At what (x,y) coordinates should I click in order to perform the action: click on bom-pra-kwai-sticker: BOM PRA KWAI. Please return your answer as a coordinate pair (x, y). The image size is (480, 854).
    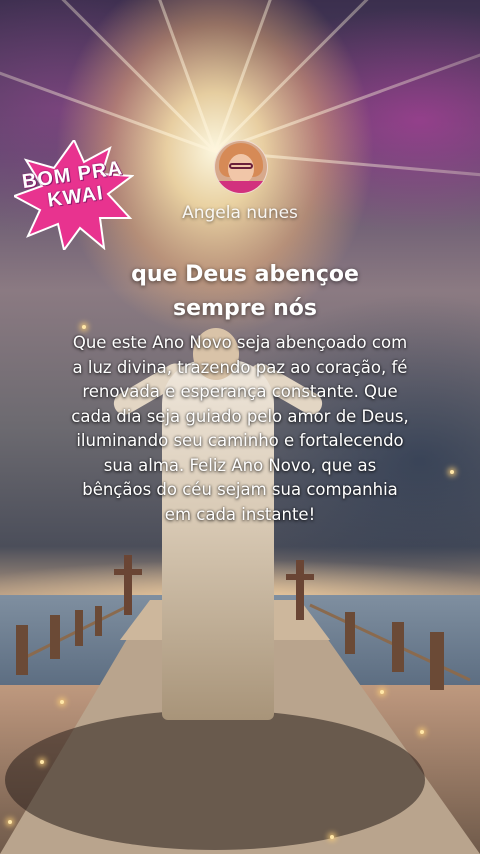
    Looking at the image, I should click on (74, 195).